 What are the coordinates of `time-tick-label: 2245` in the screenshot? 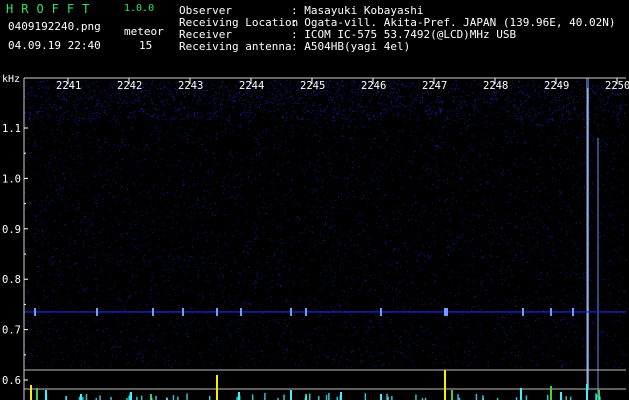 It's located at (312, 86).